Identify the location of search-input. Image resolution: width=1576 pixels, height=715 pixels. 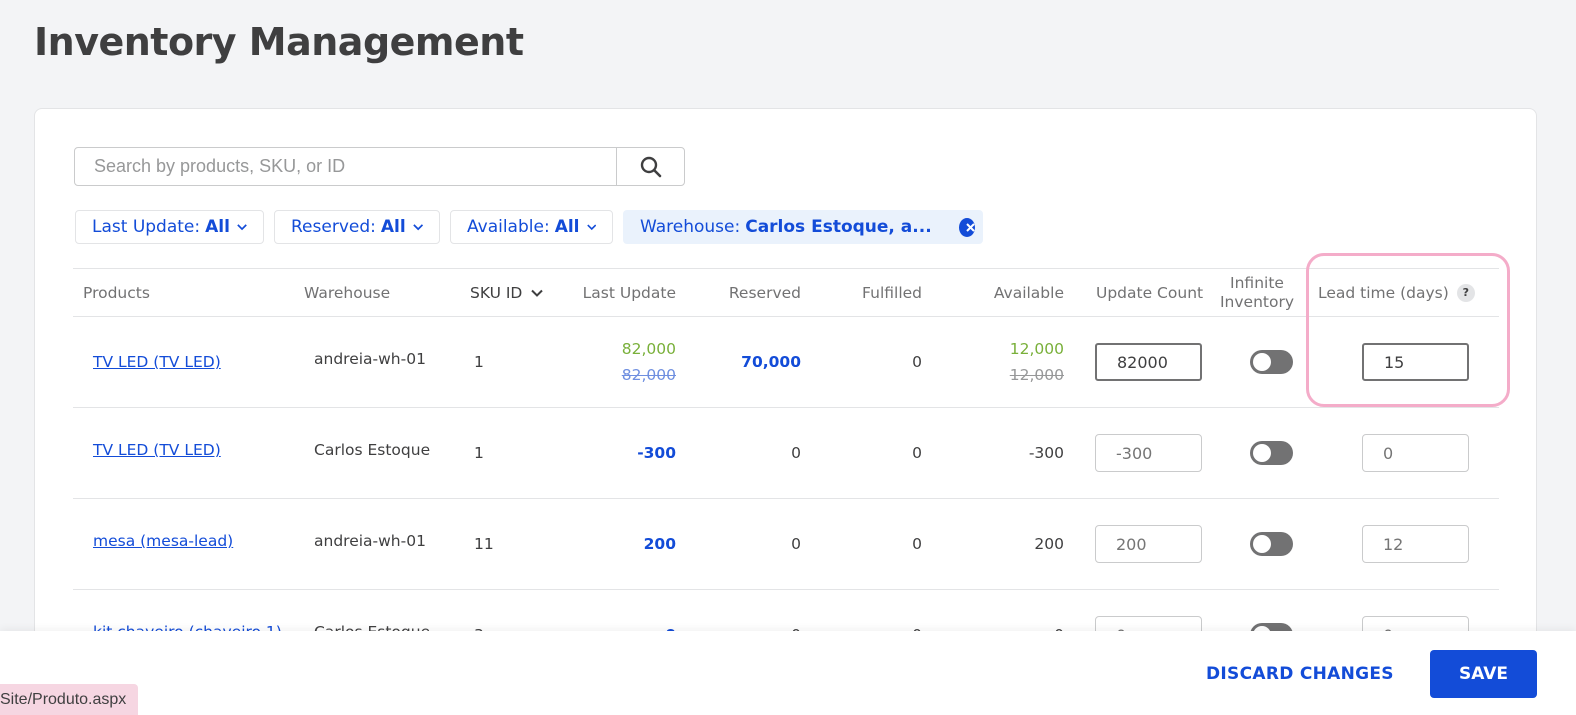
(346, 166).